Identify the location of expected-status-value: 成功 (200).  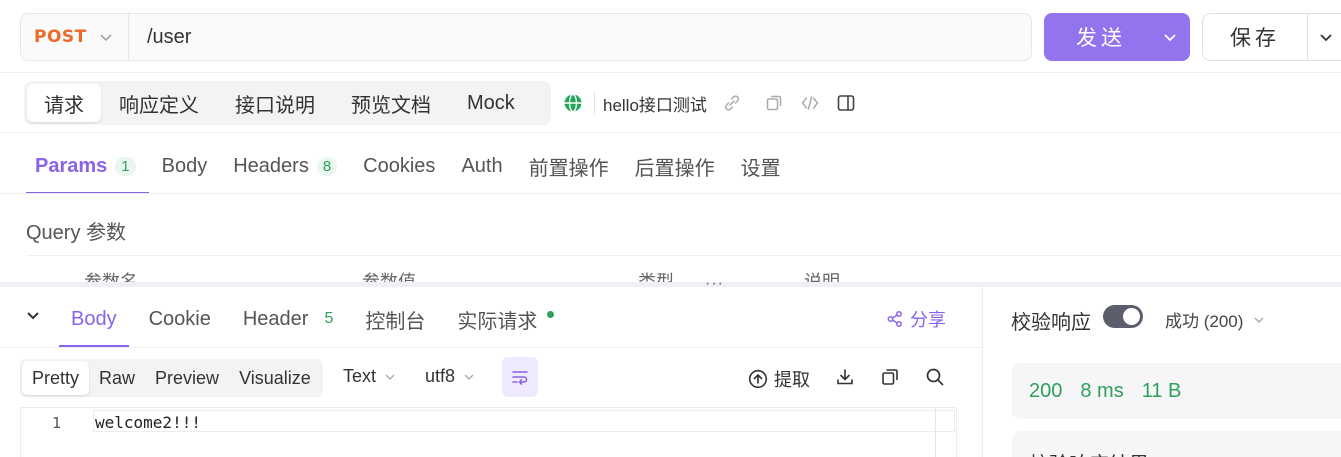
(1204, 321).